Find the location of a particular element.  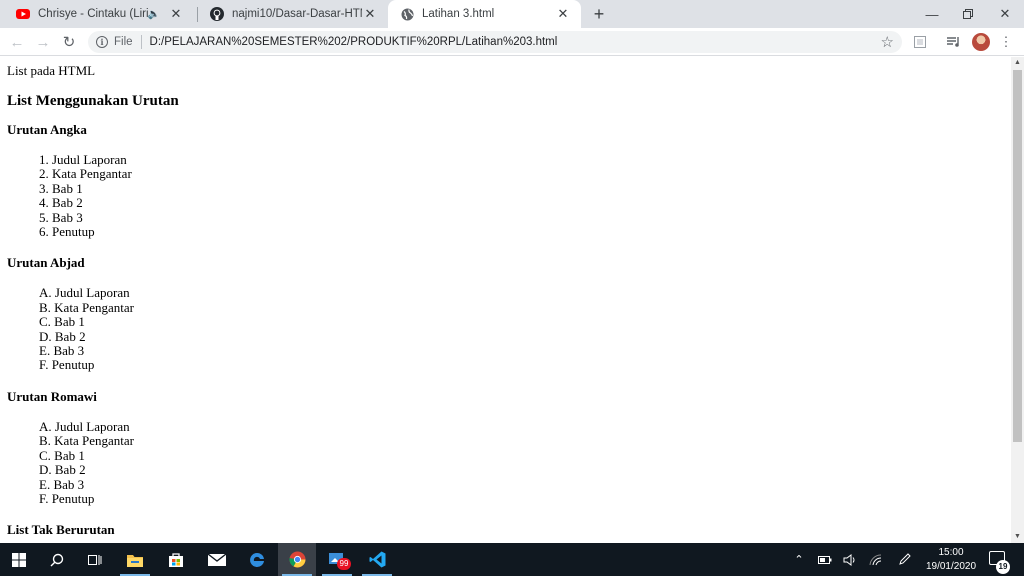

list-marker: 1. is located at coordinates (44, 159).